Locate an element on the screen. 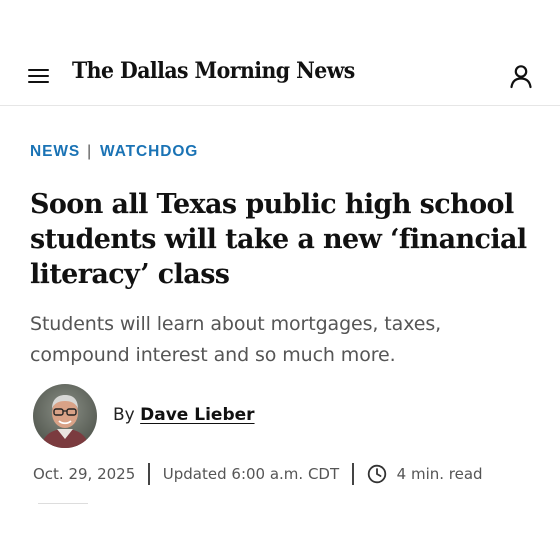 The image size is (560, 560). author-link: Dave Lieber is located at coordinates (197, 415).